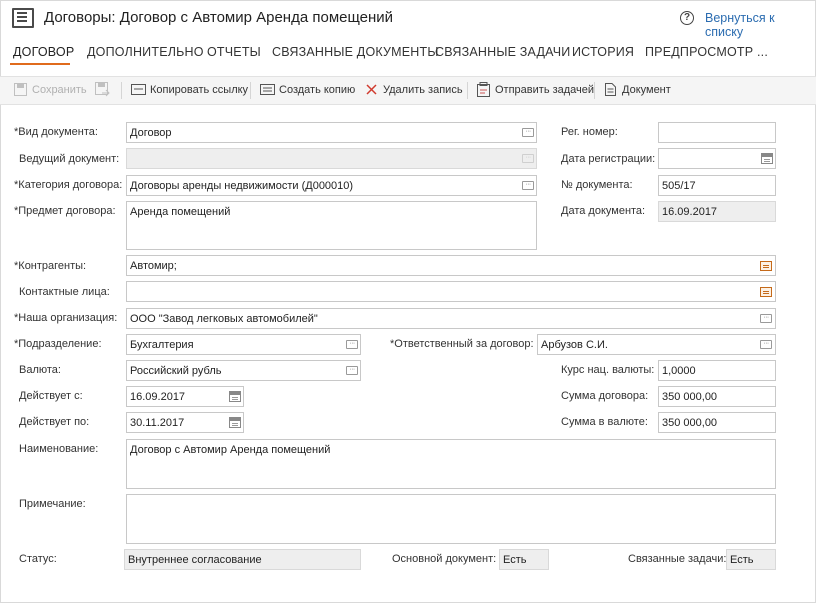 The height and width of the screenshot is (603, 816). Describe the element at coordinates (51, 396) in the screenshot. I see `valid-from-label: Действует с:` at that location.